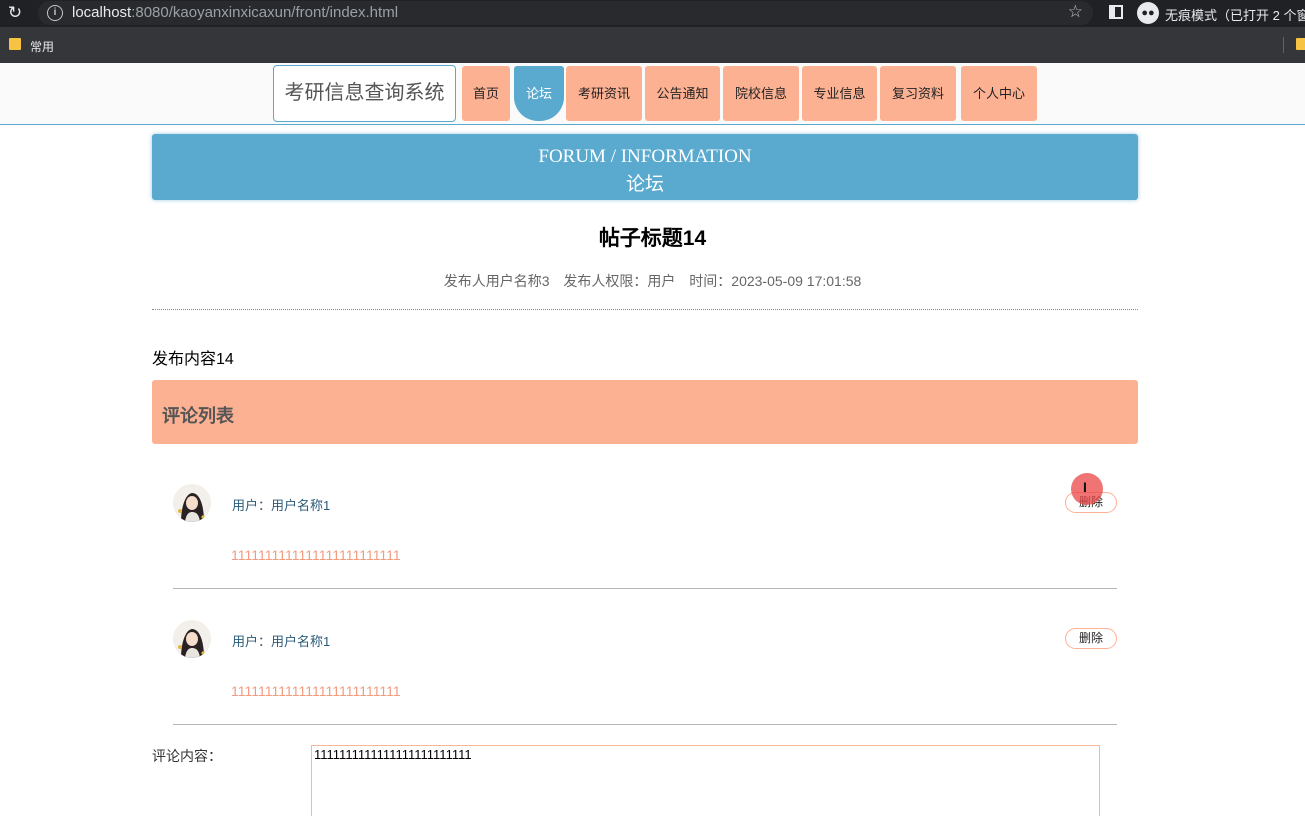  I want to click on delete-comment-button: 删除, so click(1091, 638).